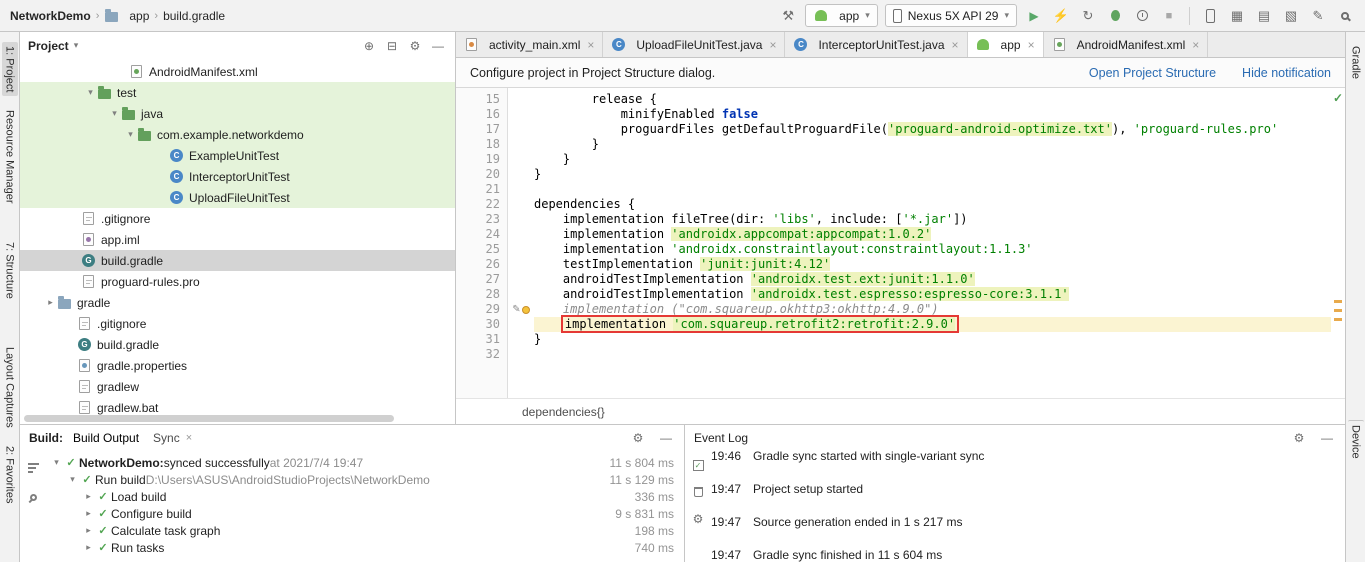  What do you see at coordinates (237, 155) in the screenshot?
I see `tree-item-exampleunittest: C ExampleUnitTest` at bounding box center [237, 155].